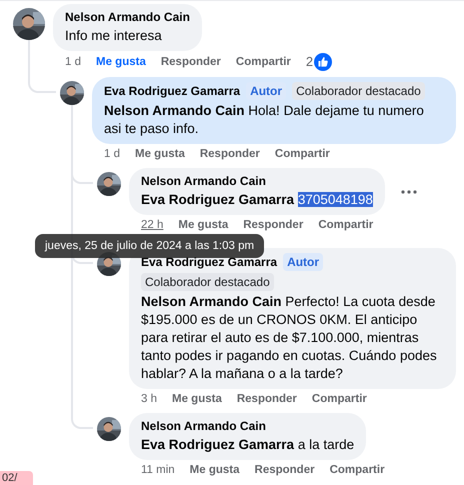 This screenshot has width=464, height=485. I want to click on reaction-count: 2, so click(310, 62).